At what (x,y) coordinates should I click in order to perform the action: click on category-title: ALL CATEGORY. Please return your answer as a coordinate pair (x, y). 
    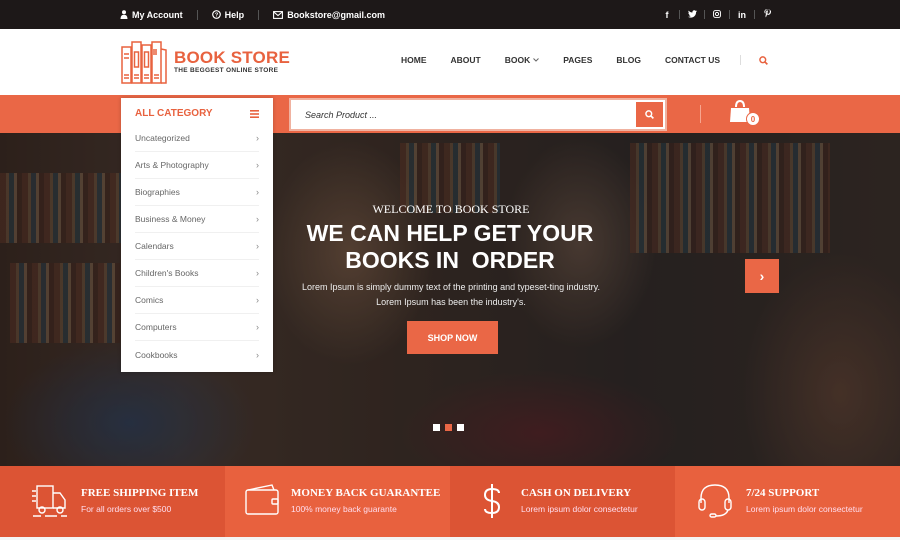
    Looking at the image, I should click on (174, 113).